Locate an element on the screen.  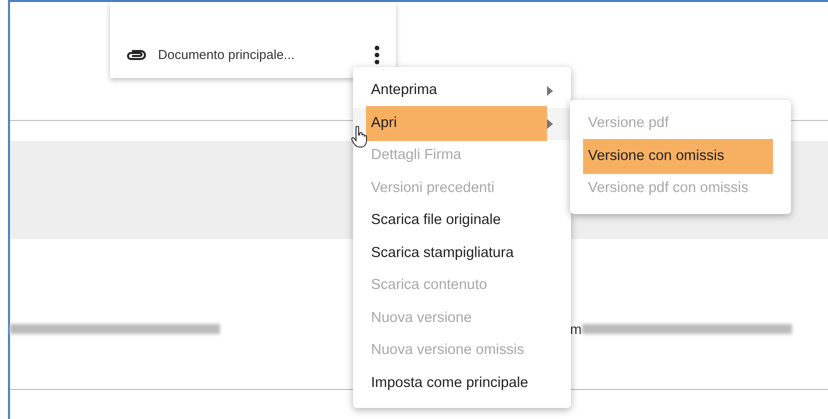
more-options-icon is located at coordinates (377, 55).